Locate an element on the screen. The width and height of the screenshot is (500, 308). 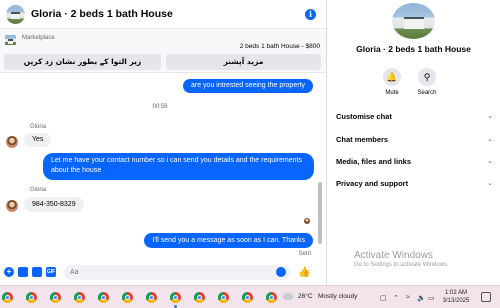
chat-title: Gloria · 2 beds 1 bath House is located at coordinates (168, 14).